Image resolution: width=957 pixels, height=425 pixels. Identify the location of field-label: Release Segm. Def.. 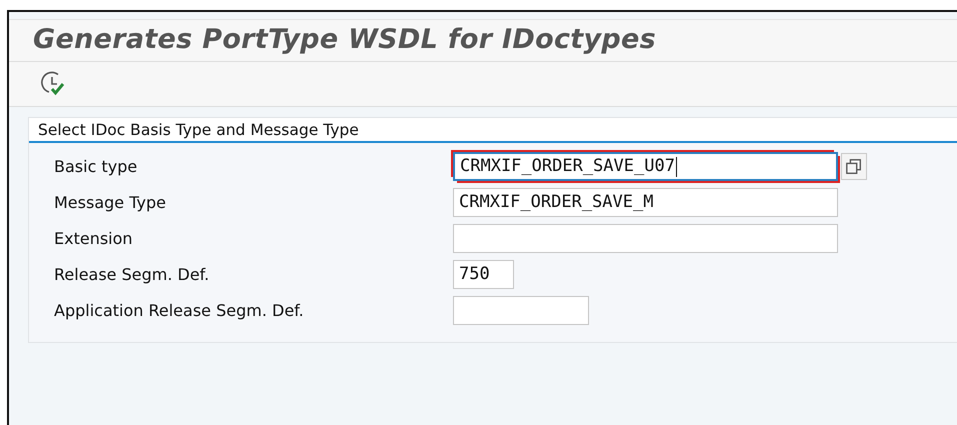
(132, 275).